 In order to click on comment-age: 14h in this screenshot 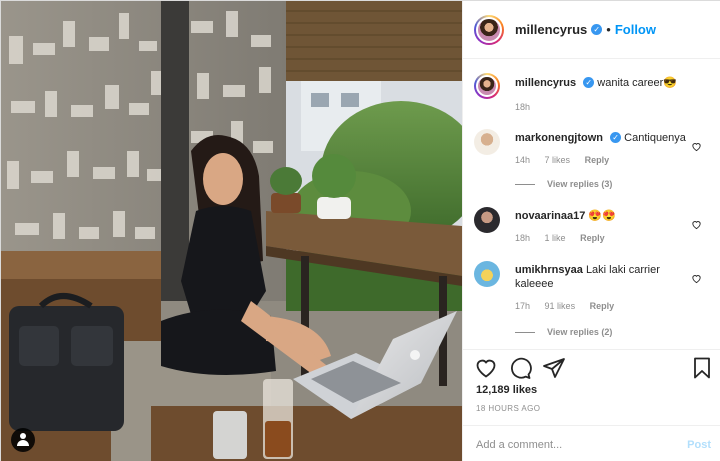, I will do `click(522, 160)`.